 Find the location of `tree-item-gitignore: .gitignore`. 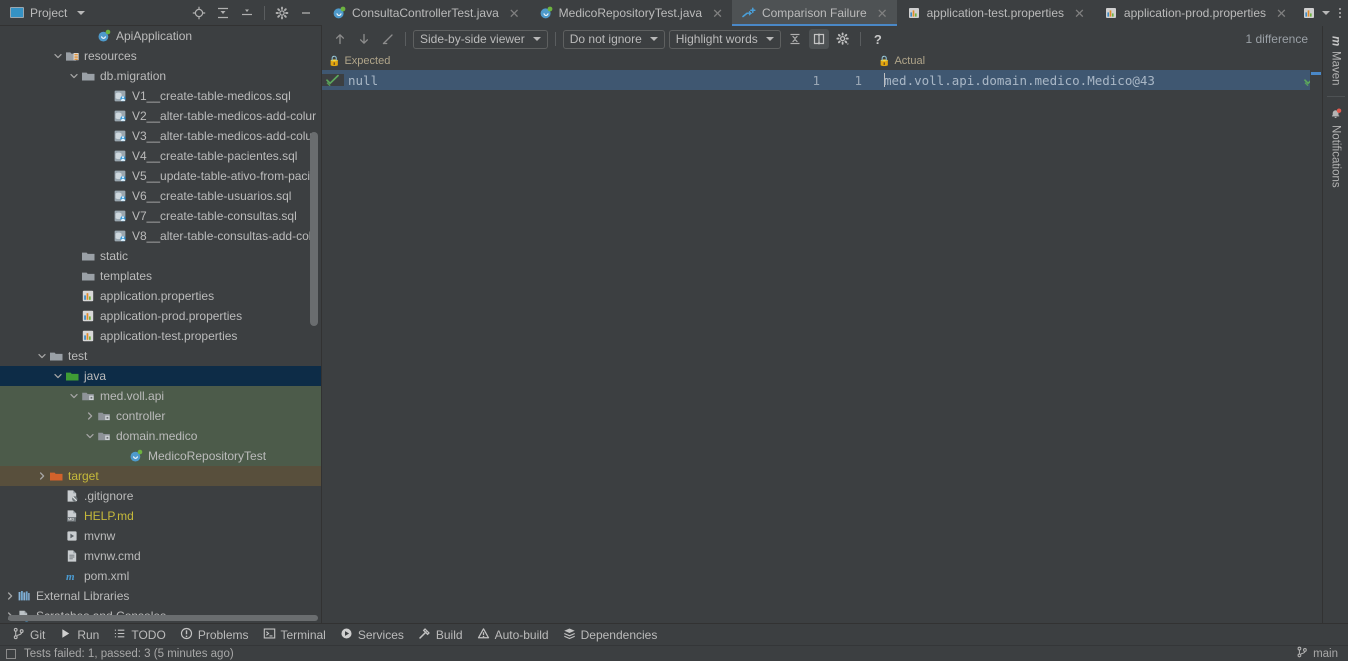

tree-item-gitignore: .gitignore is located at coordinates (160, 496).